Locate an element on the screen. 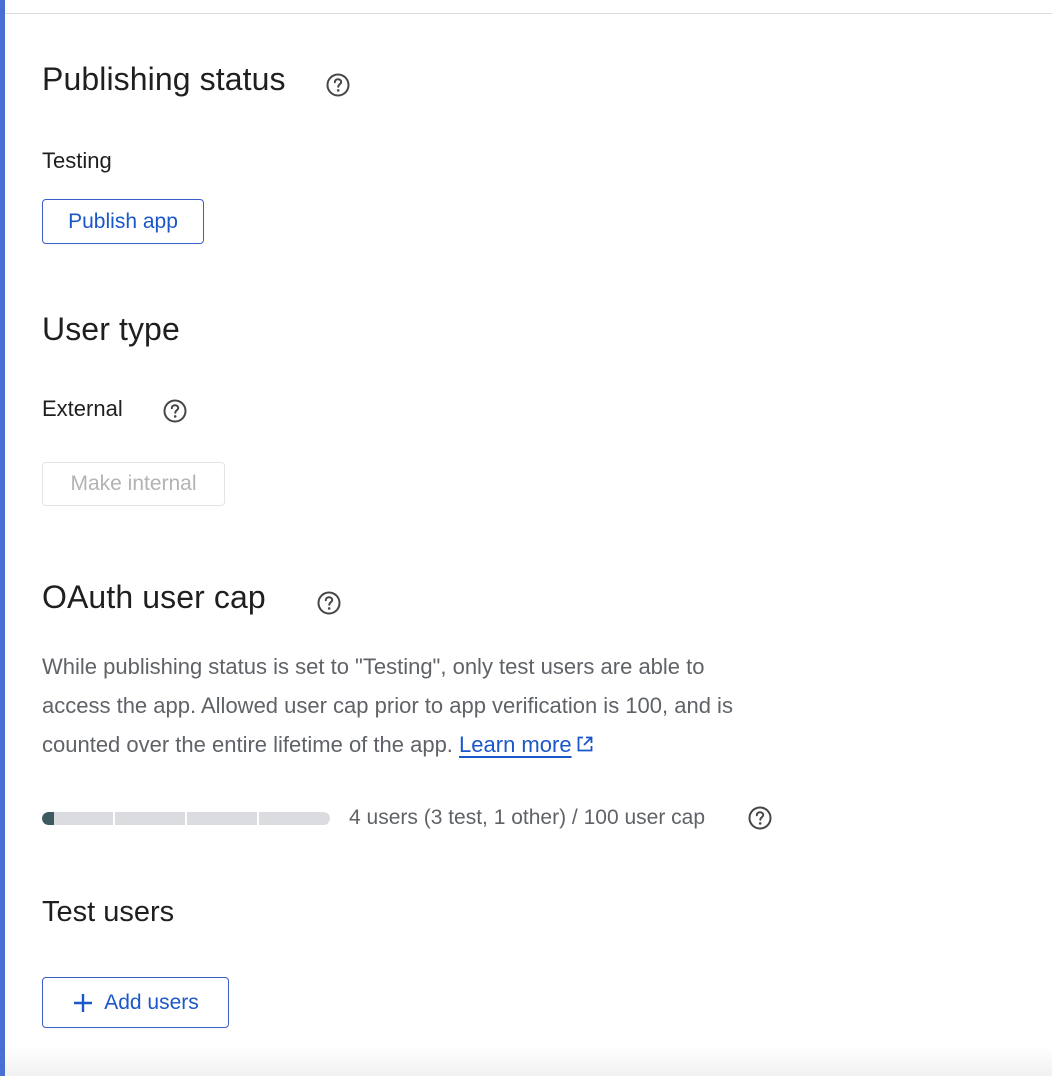  make-internal-button: Make internal is located at coordinates (133, 484).